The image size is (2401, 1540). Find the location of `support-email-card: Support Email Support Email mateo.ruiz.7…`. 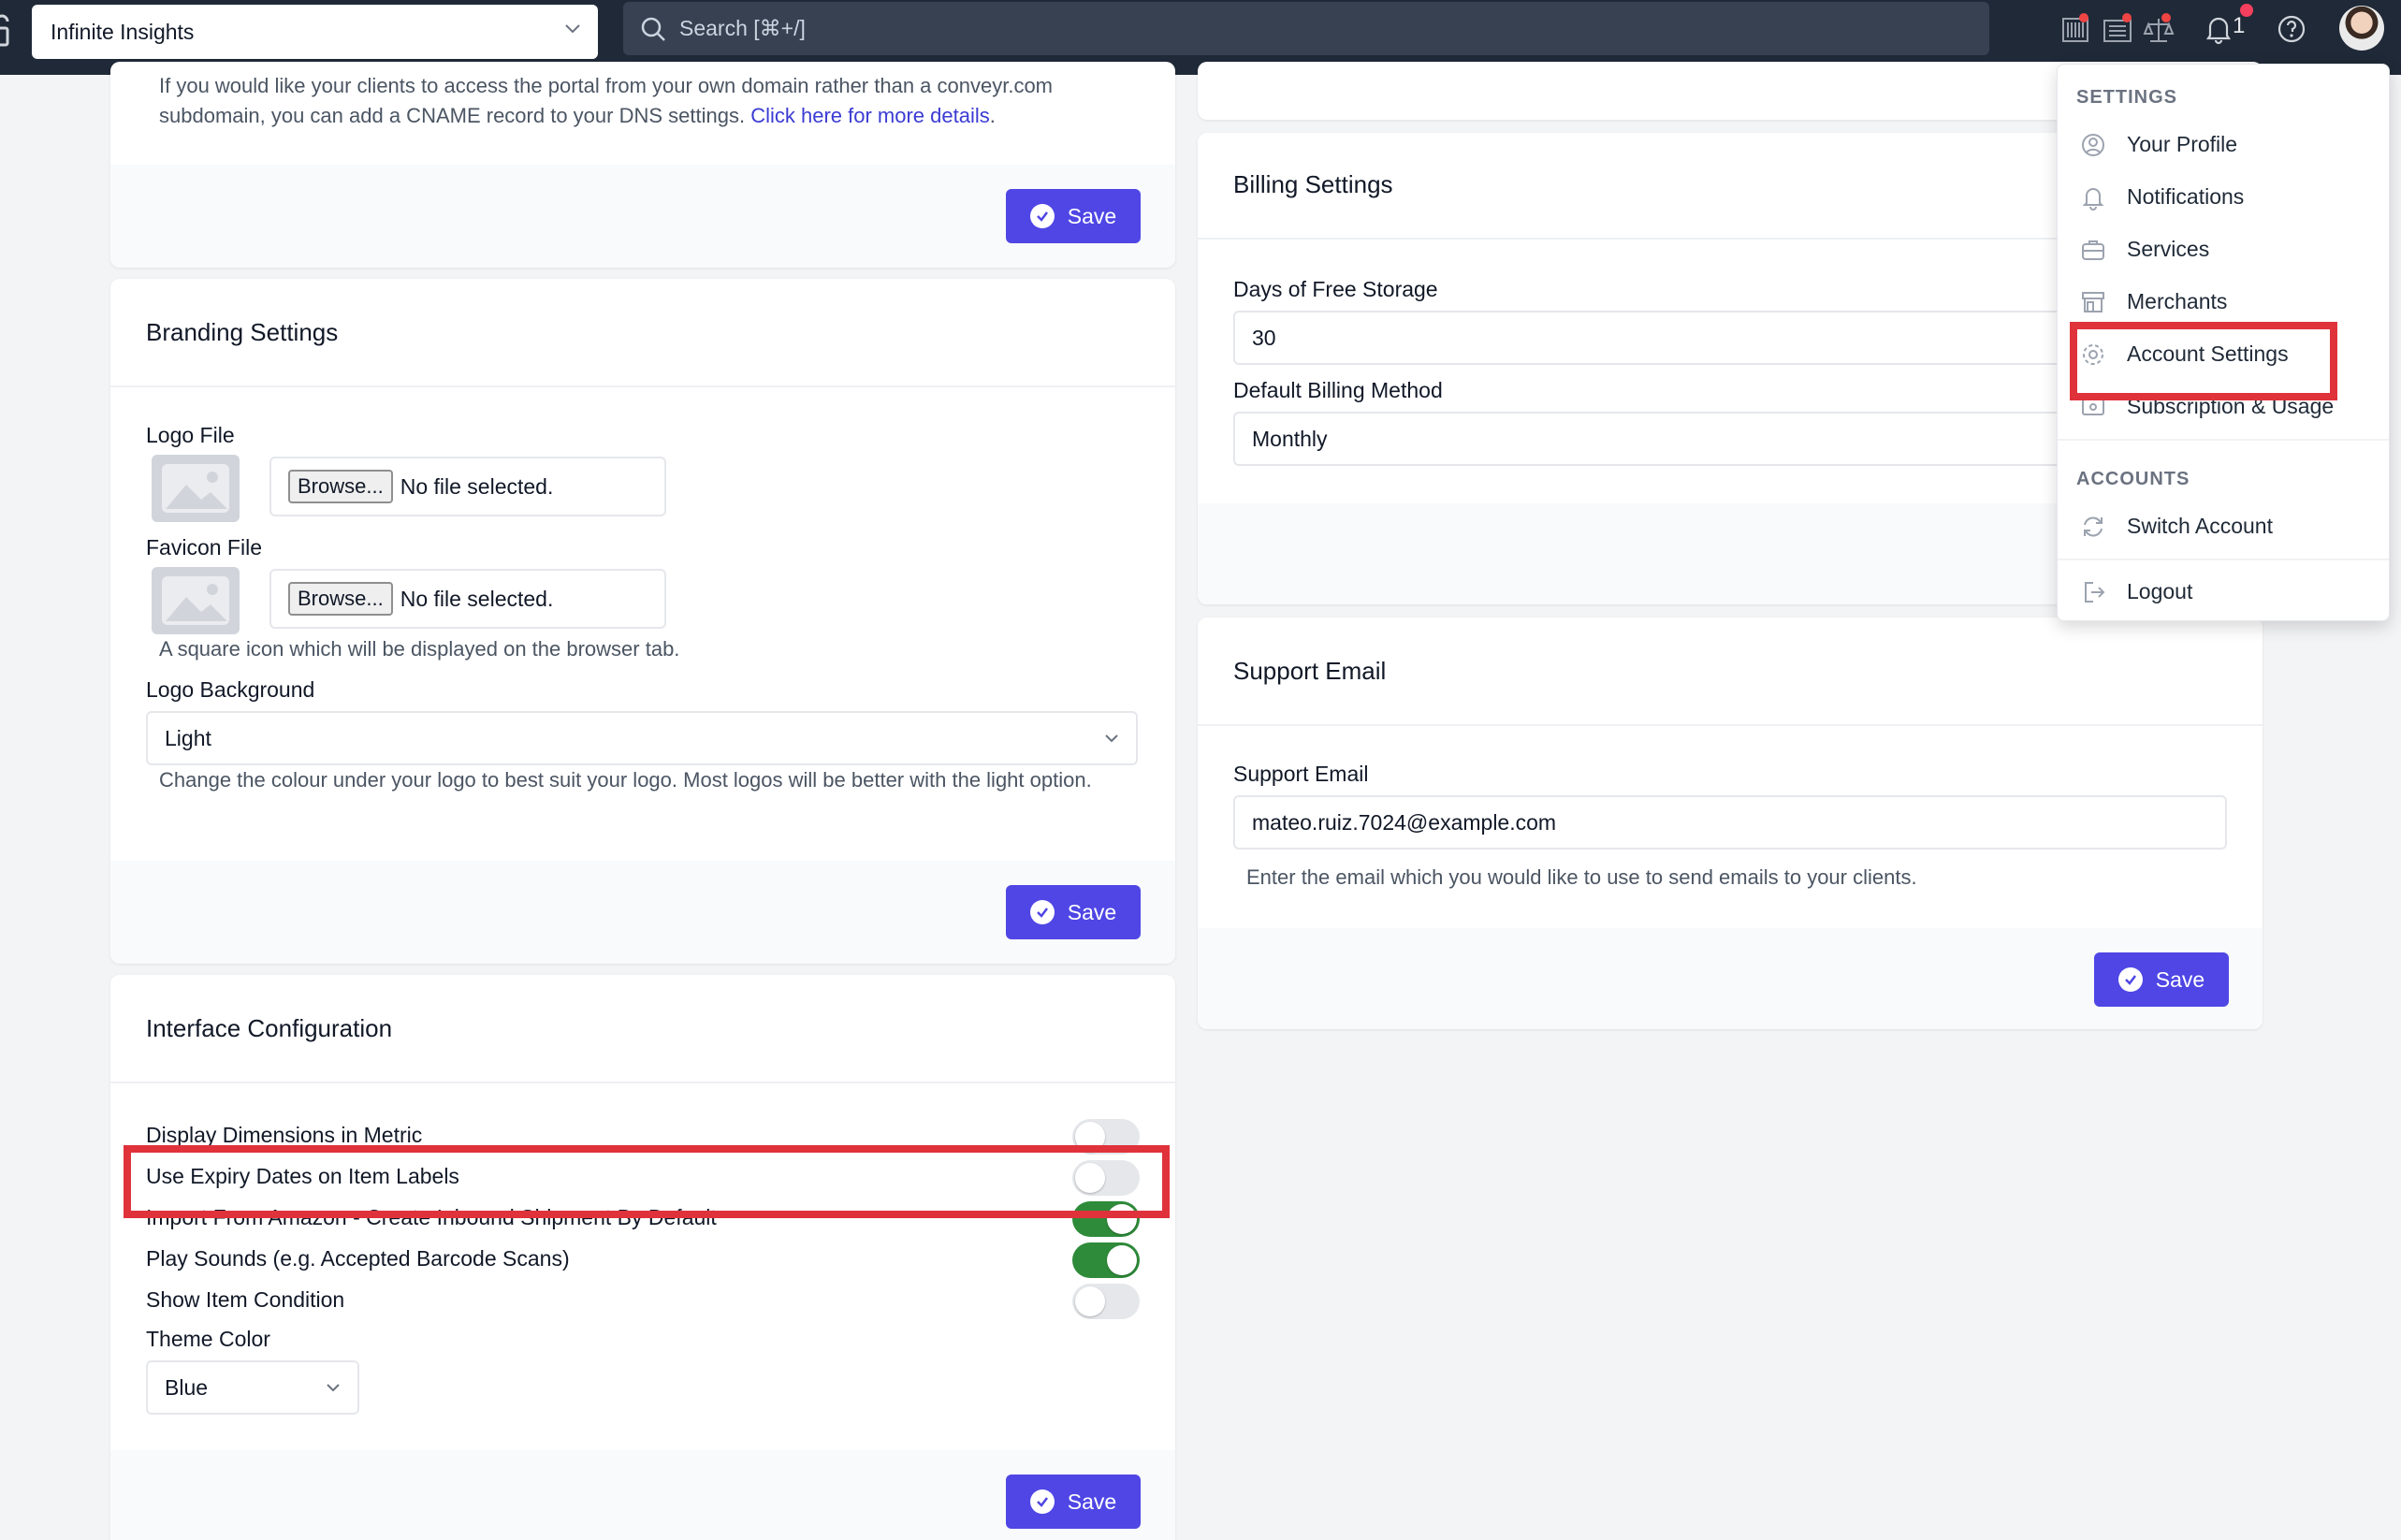

support-email-card: Support Email Support Email mateo.ruiz.7… is located at coordinates (1731, 823).